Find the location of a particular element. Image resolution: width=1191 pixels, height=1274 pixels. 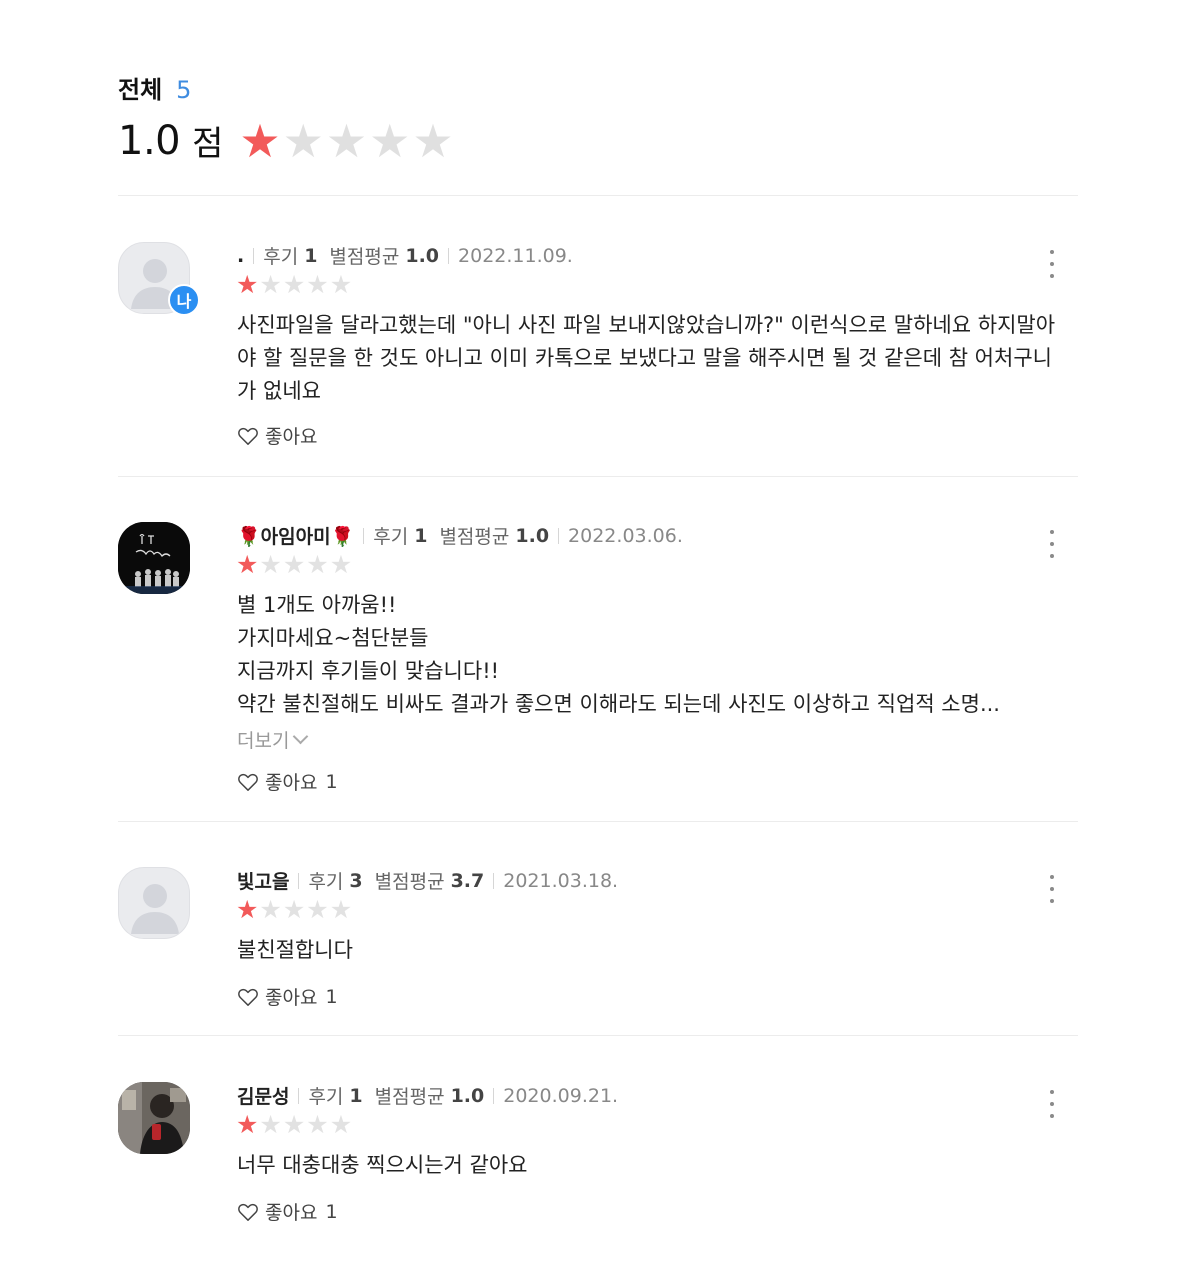

like-button: 좋아요 is located at coordinates (277, 435).